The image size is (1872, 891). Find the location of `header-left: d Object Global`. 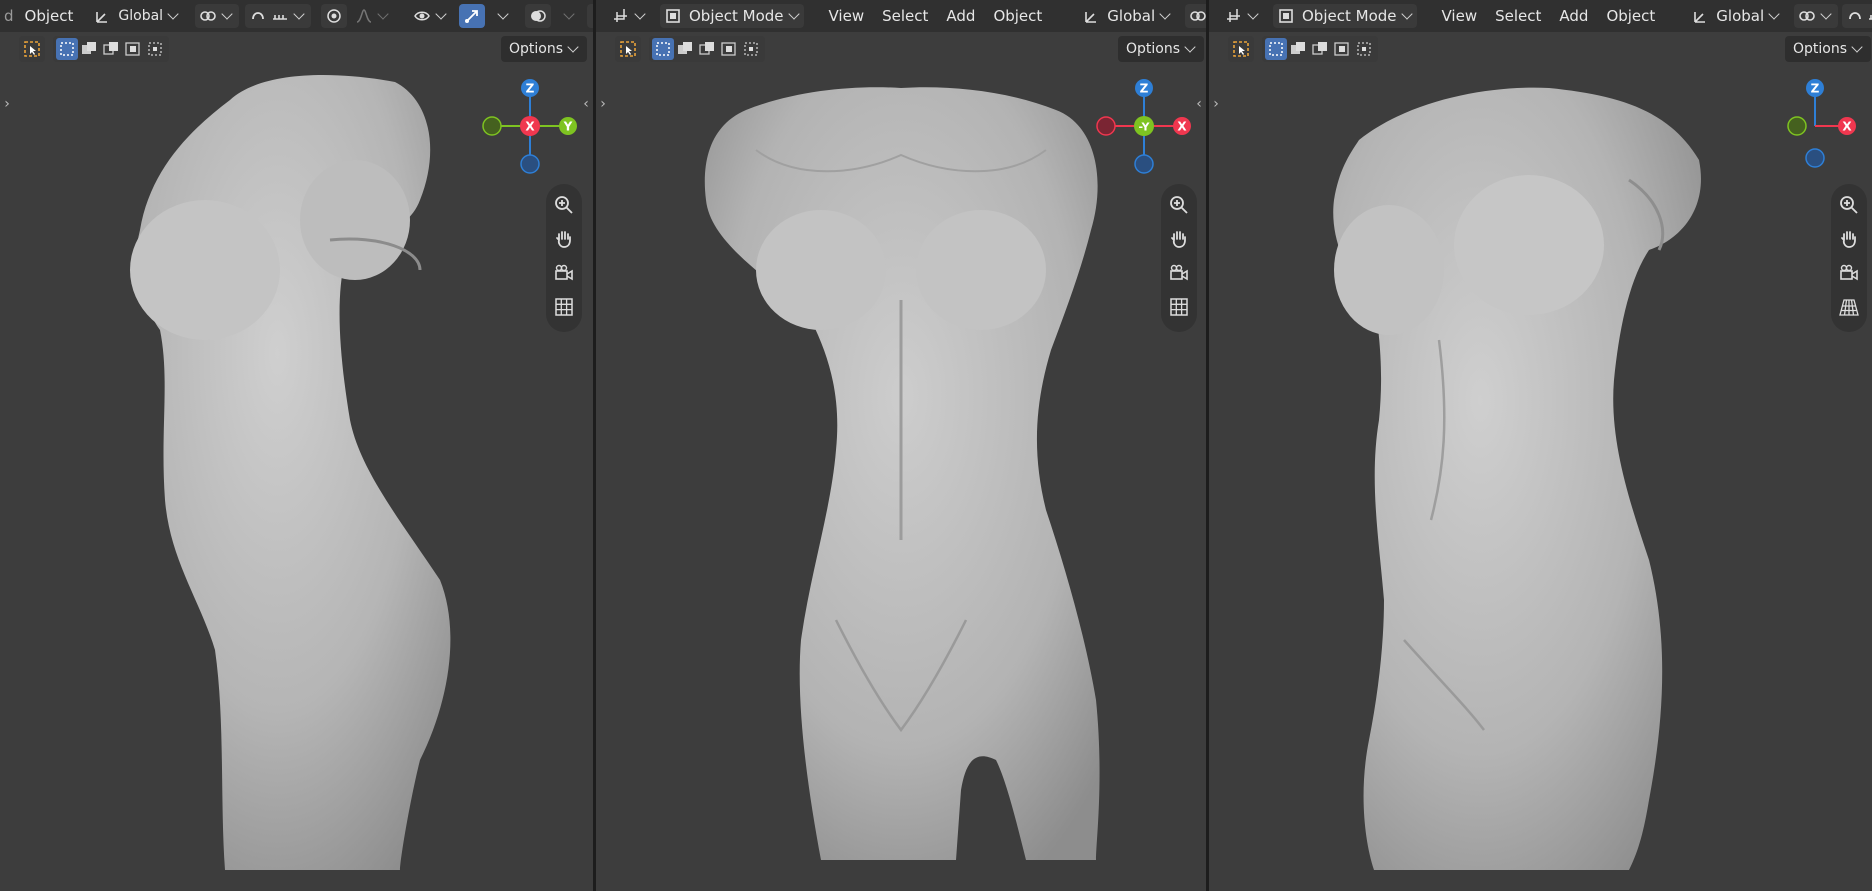

header-left: d Object Global is located at coordinates (296, 16).